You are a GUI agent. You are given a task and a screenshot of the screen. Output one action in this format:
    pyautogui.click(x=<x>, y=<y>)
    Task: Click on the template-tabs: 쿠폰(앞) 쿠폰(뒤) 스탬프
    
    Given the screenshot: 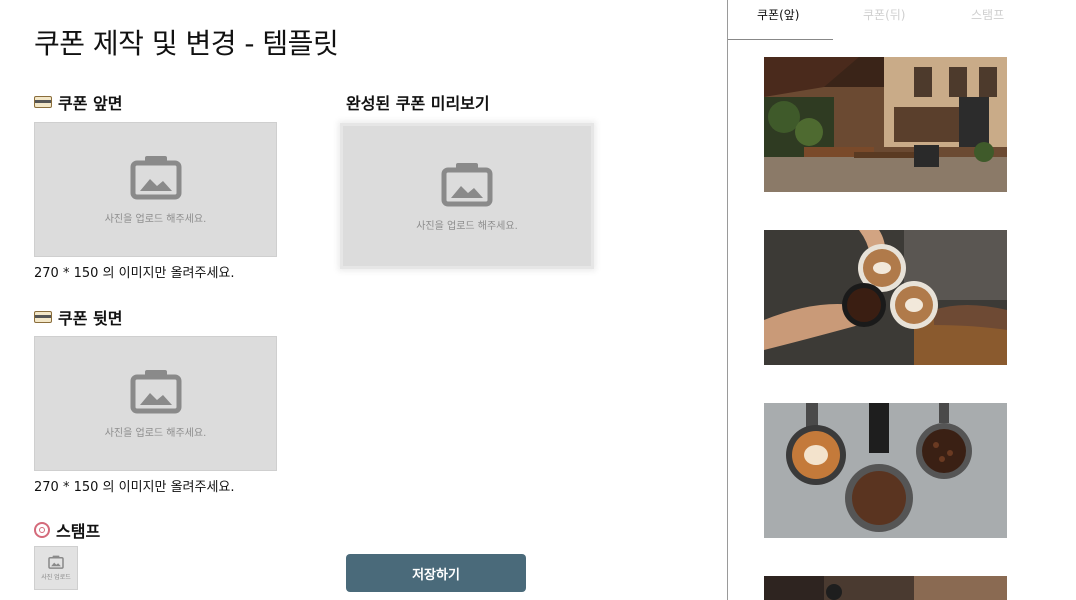 What is the action you would take?
    pyautogui.click(x=902, y=20)
    